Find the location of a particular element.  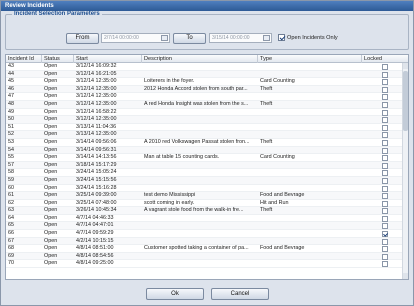

from-button: From is located at coordinates (82, 38).